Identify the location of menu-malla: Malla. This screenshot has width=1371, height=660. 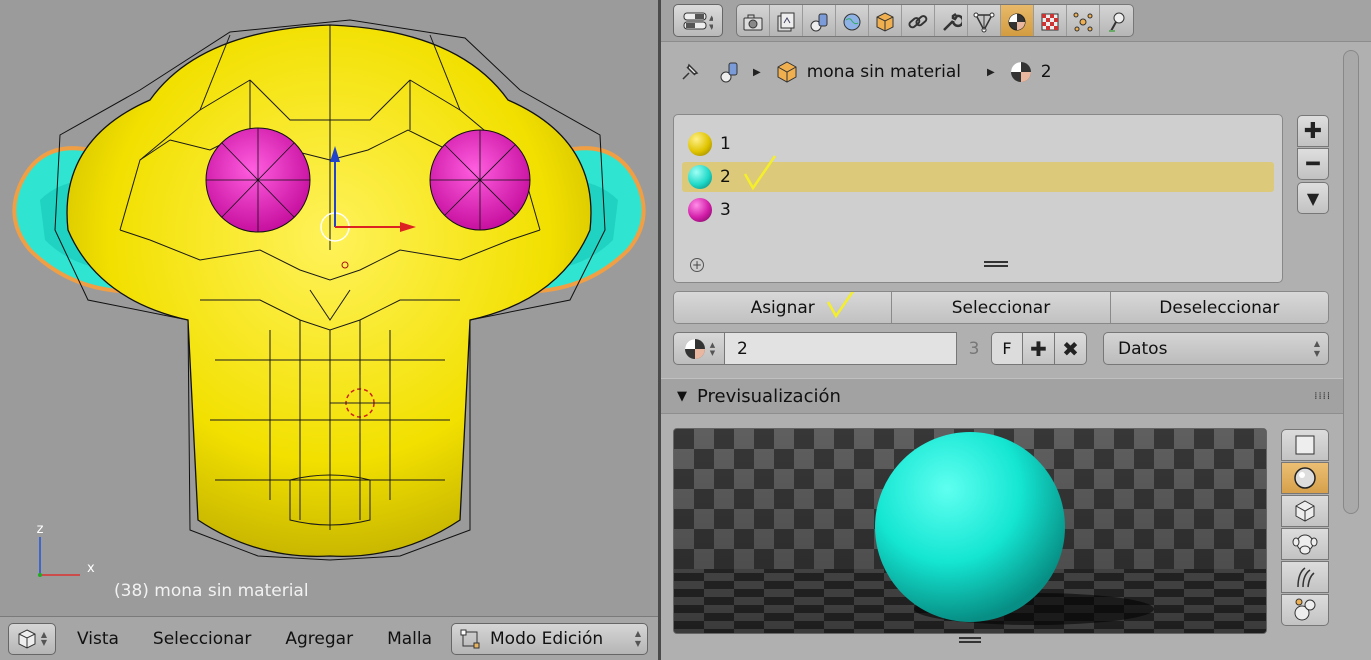
(409, 639).